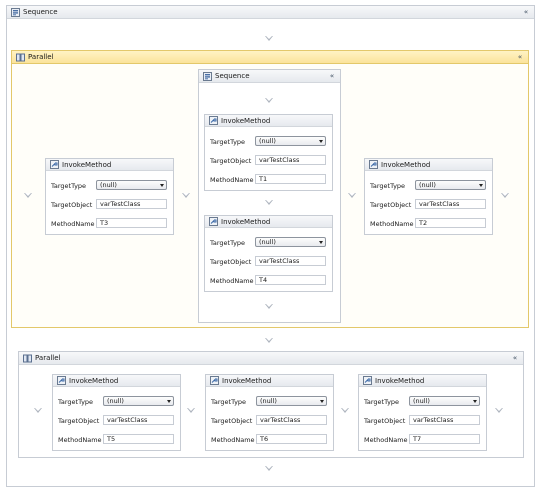 The image size is (540, 492). I want to click on method-name-field: T6, so click(291, 439).